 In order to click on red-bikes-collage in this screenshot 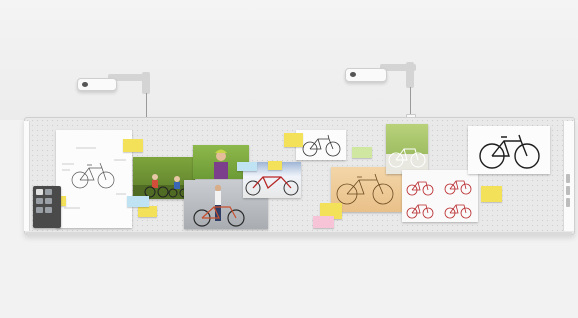, I will do `click(440, 196)`.